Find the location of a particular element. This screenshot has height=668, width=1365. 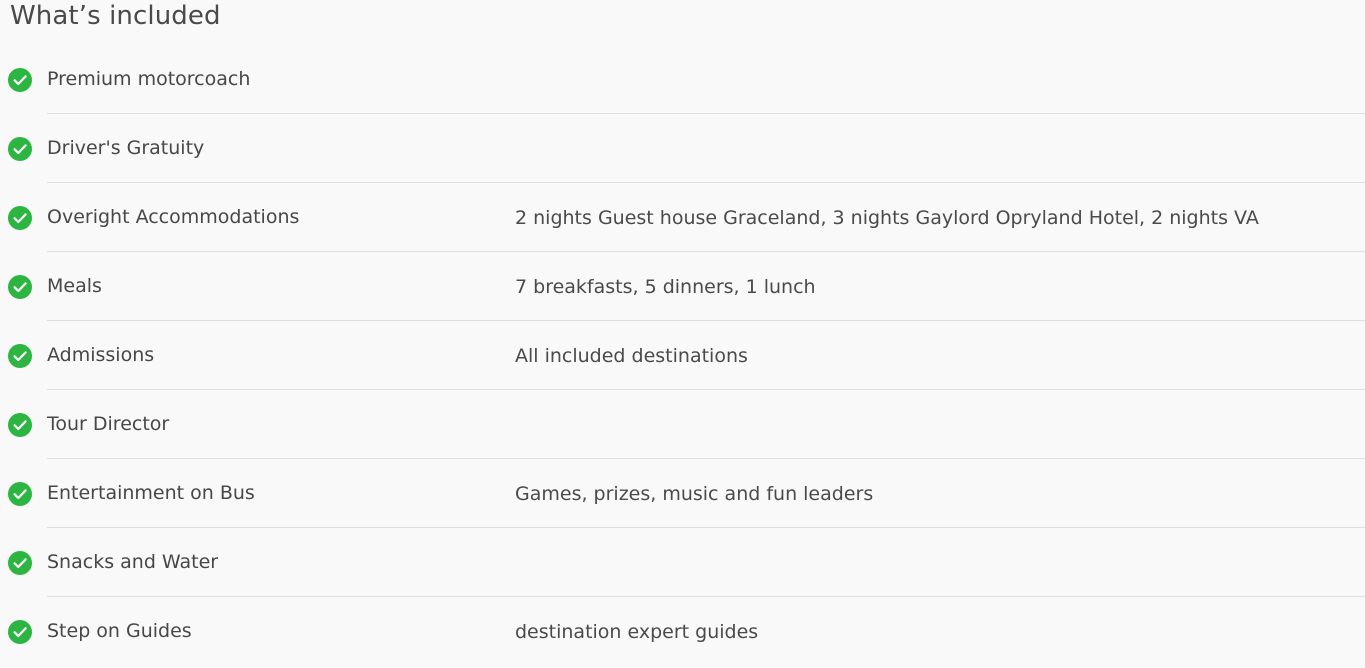

item-label: Step on Guides is located at coordinates (119, 631).